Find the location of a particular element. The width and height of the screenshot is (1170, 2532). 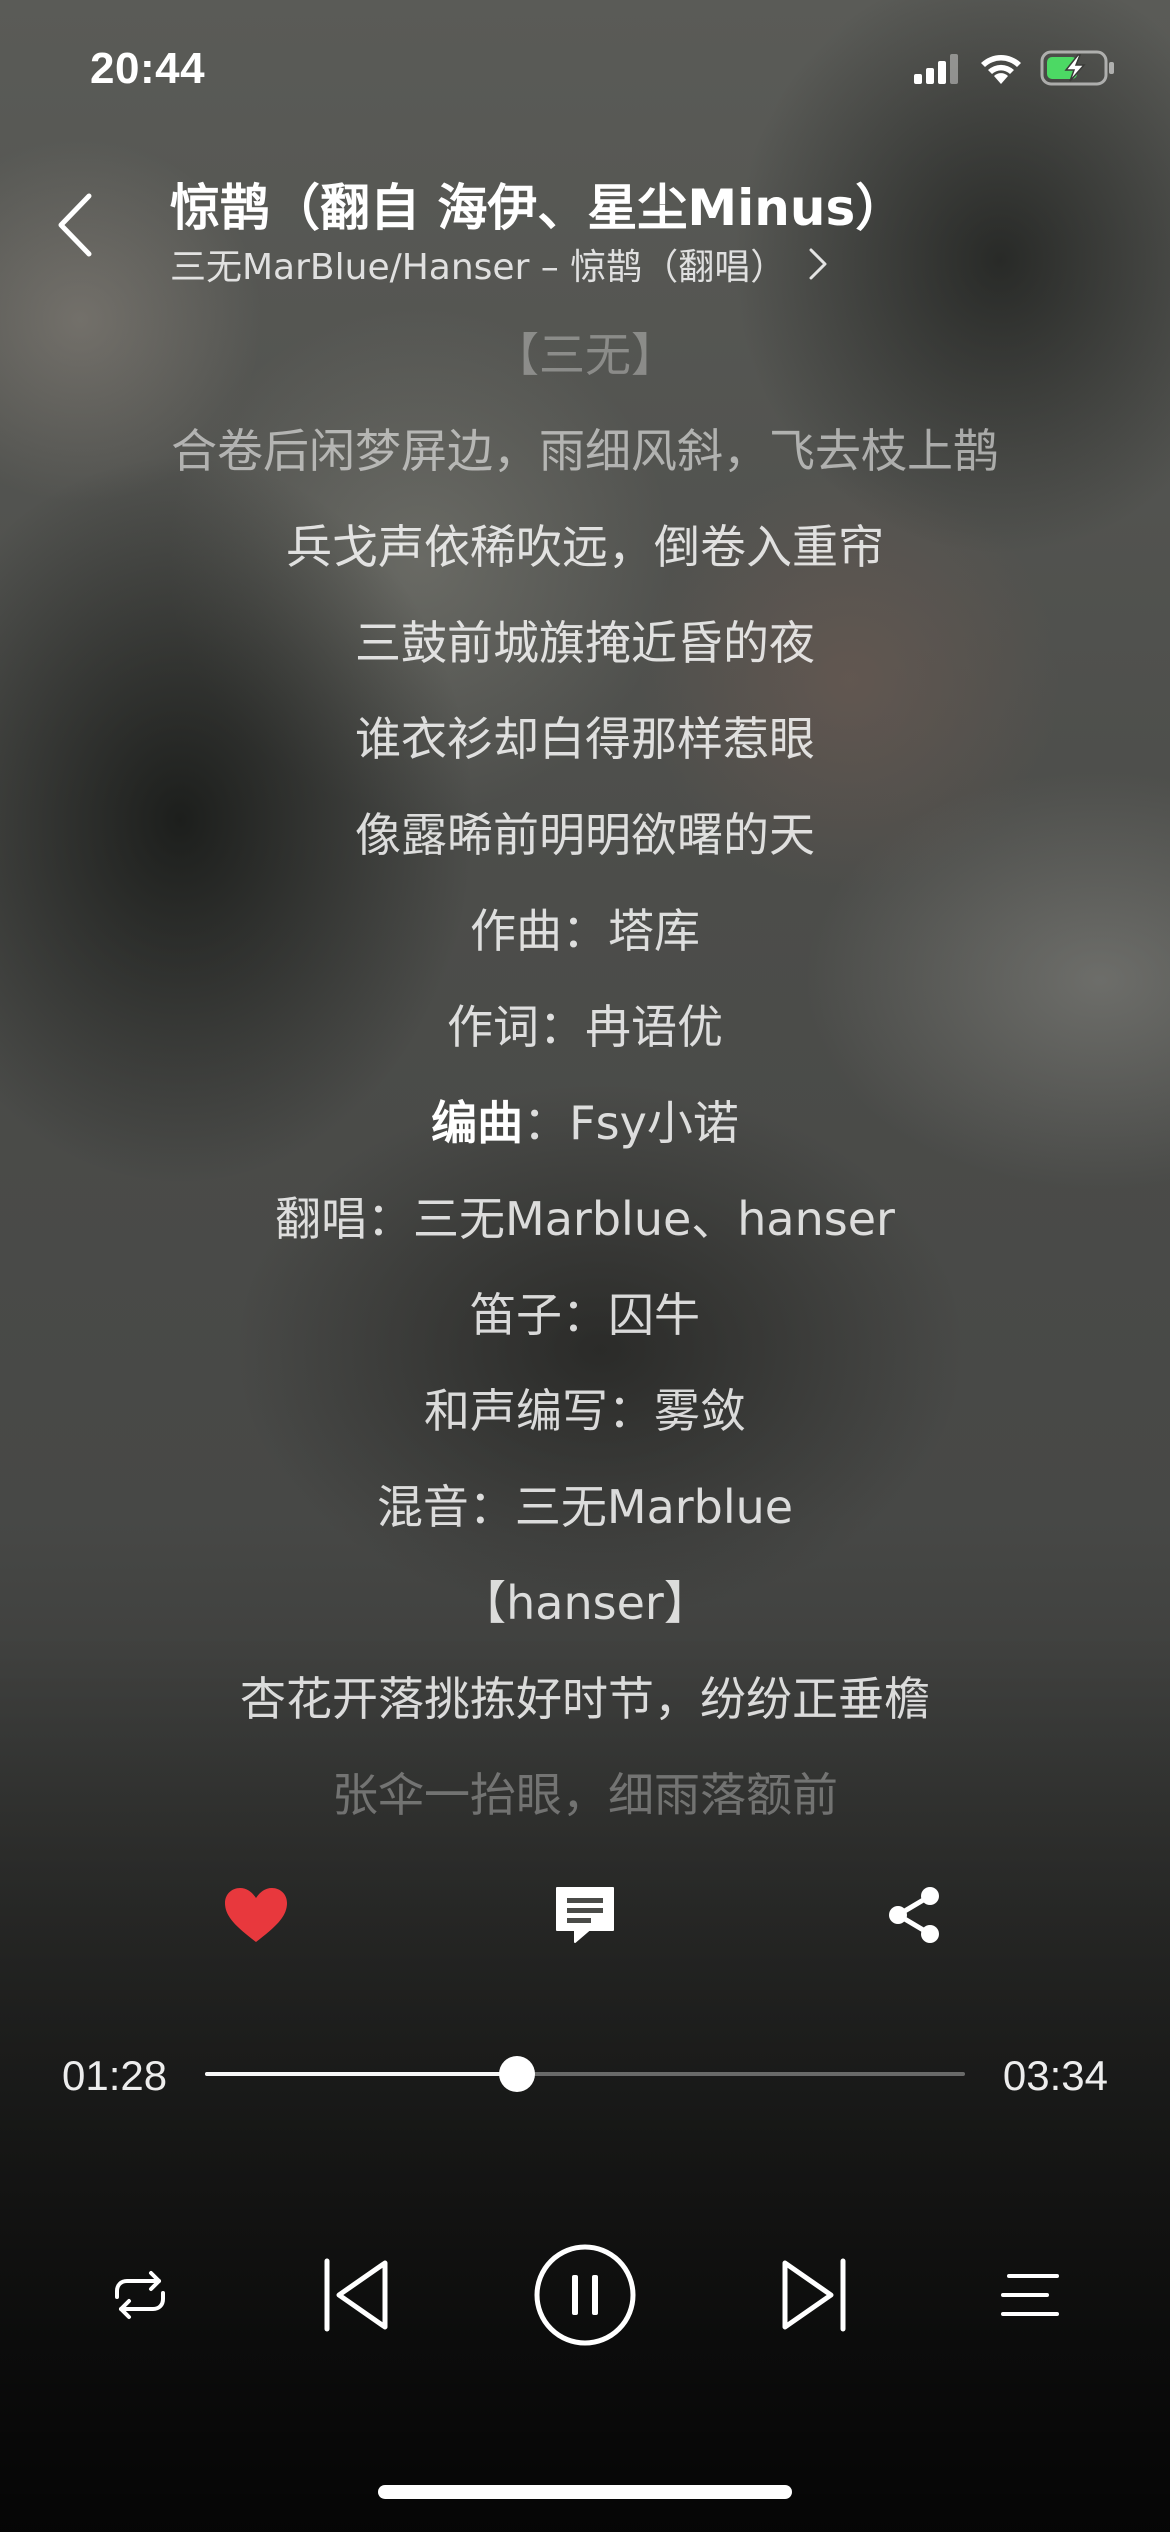

repeat-icon is located at coordinates (140, 2295).